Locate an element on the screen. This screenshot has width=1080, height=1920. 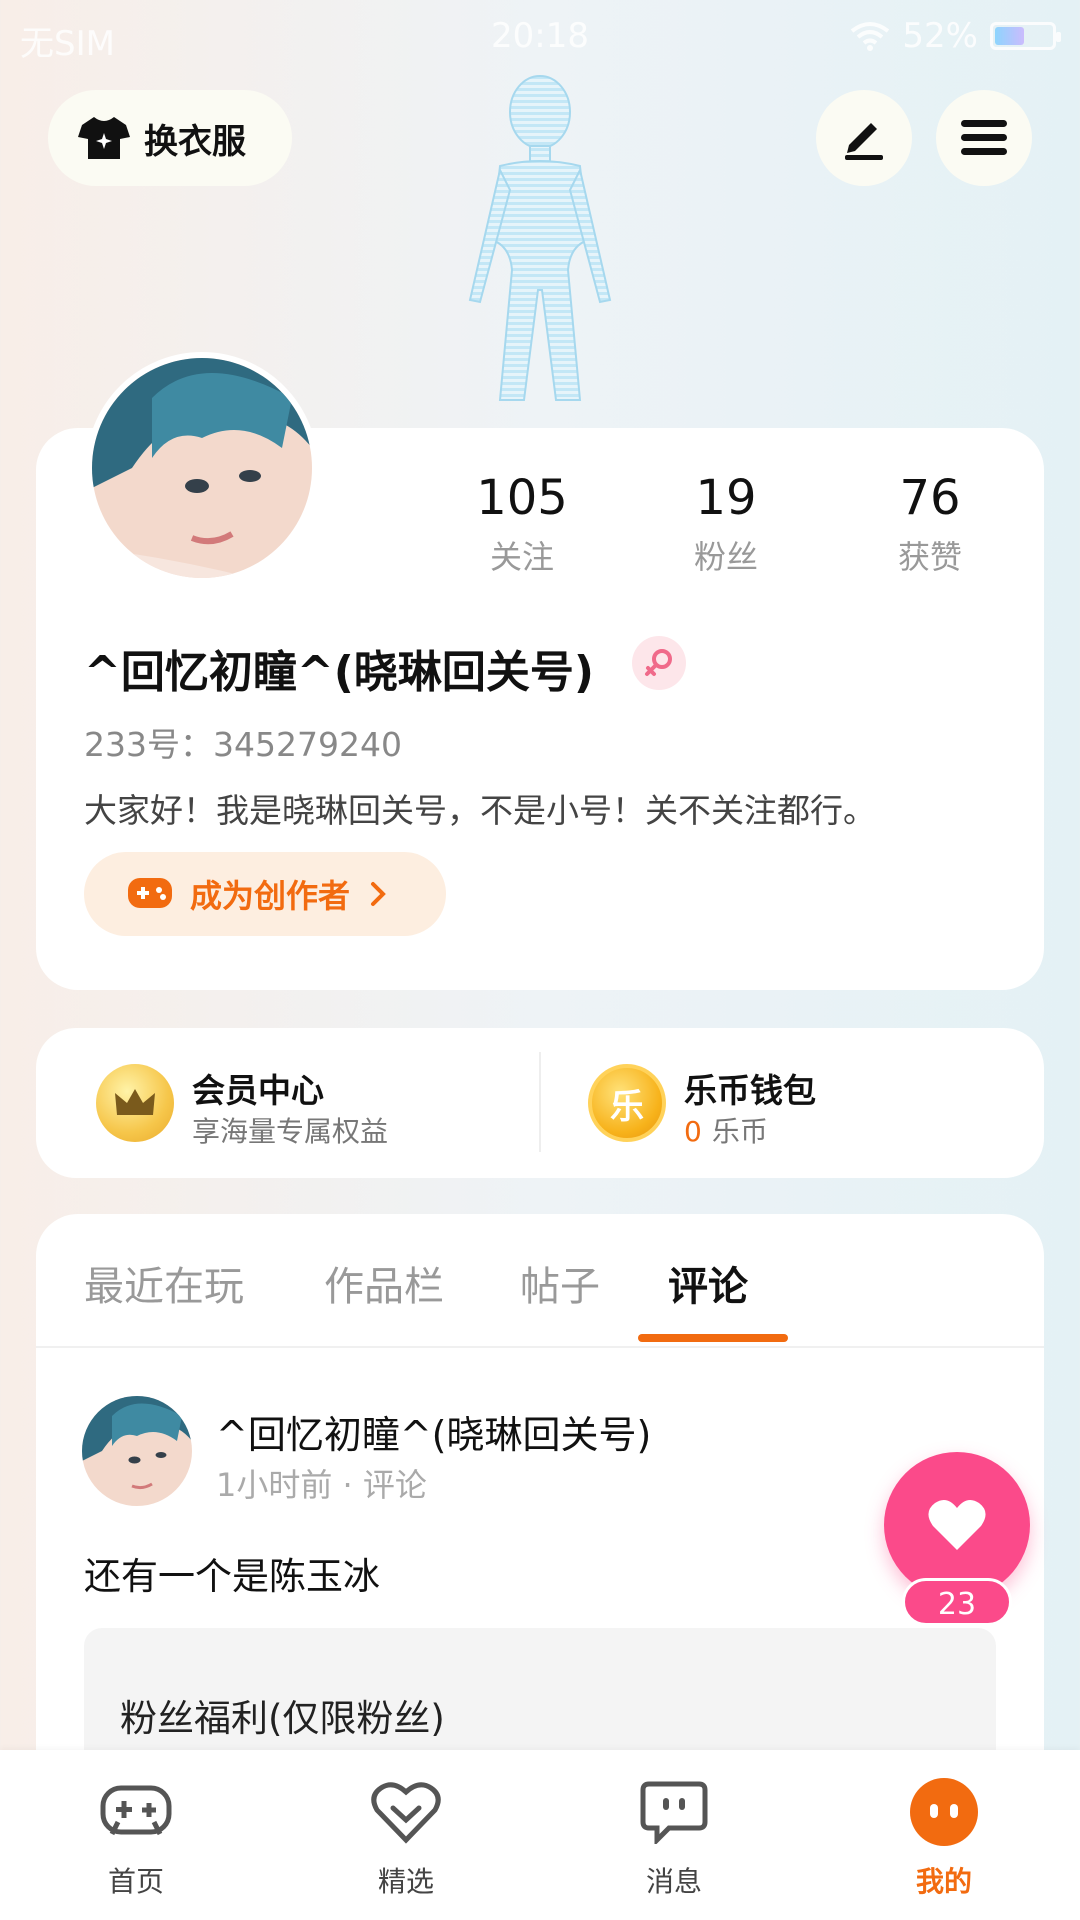
wallet-balance: 0 乐币 is located at coordinates (726, 1130).